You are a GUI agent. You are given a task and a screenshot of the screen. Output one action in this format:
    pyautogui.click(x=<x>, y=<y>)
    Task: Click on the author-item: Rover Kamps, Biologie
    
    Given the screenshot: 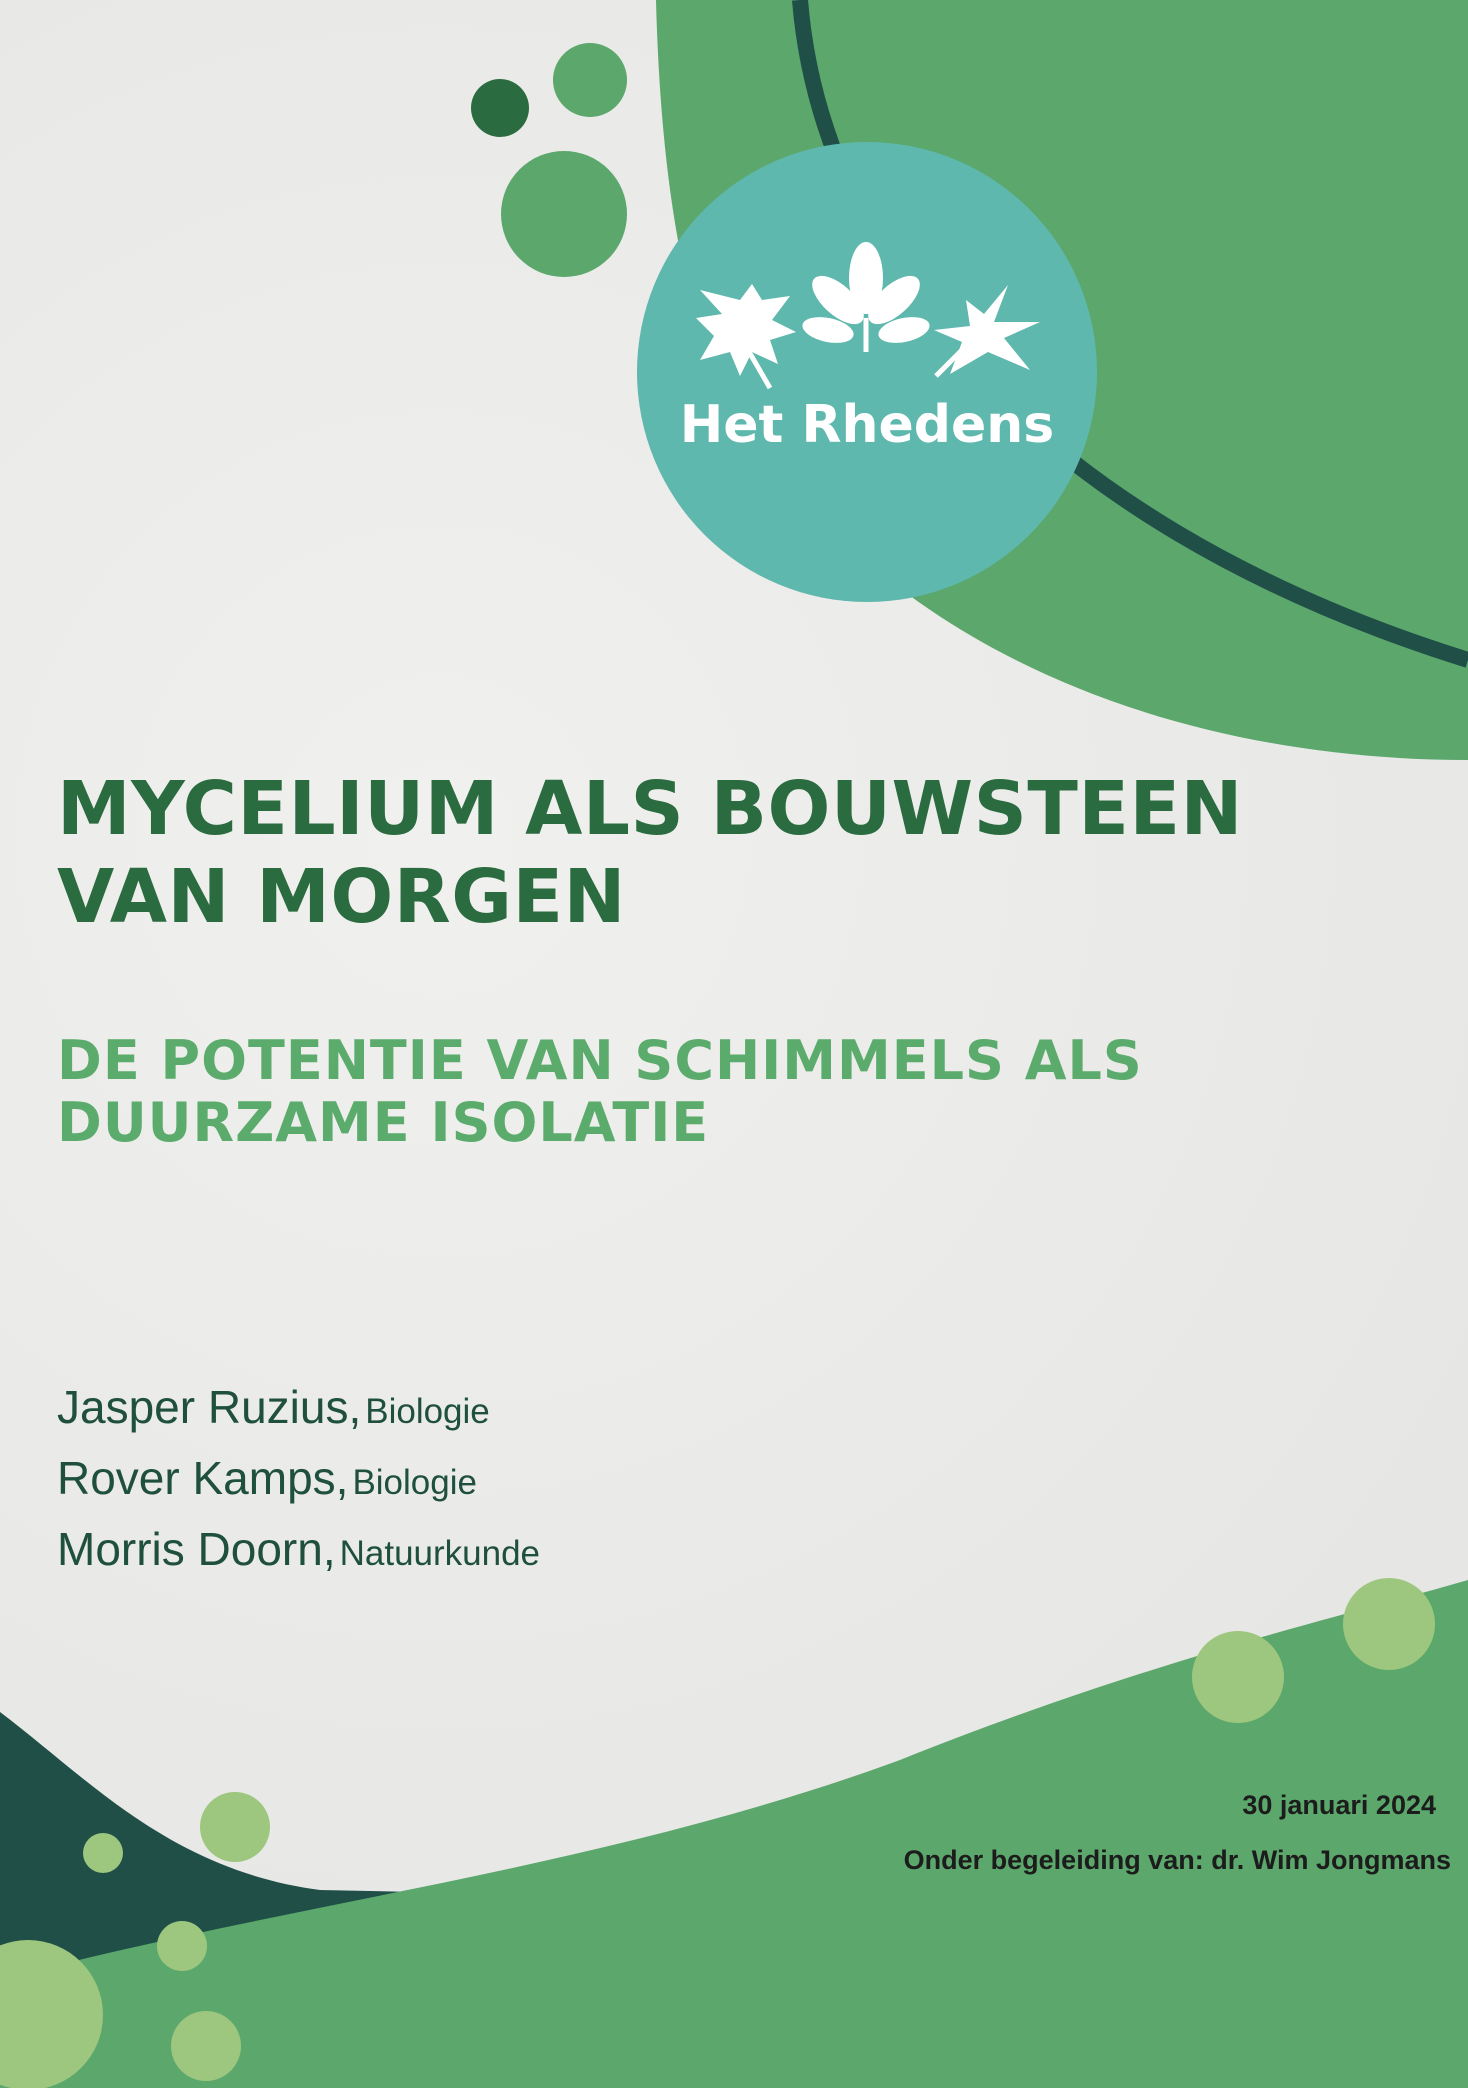 What is the action you would take?
    pyautogui.click(x=298, y=1478)
    